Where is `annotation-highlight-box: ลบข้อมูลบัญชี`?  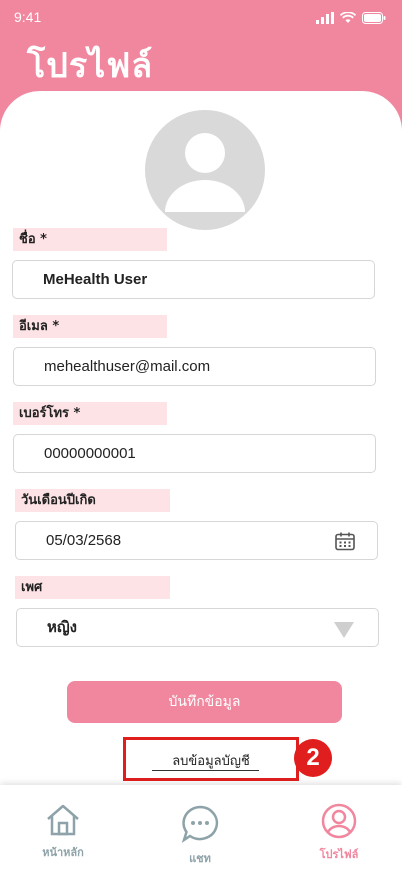 annotation-highlight-box: ลบข้อมูลบัญชี is located at coordinates (211, 759).